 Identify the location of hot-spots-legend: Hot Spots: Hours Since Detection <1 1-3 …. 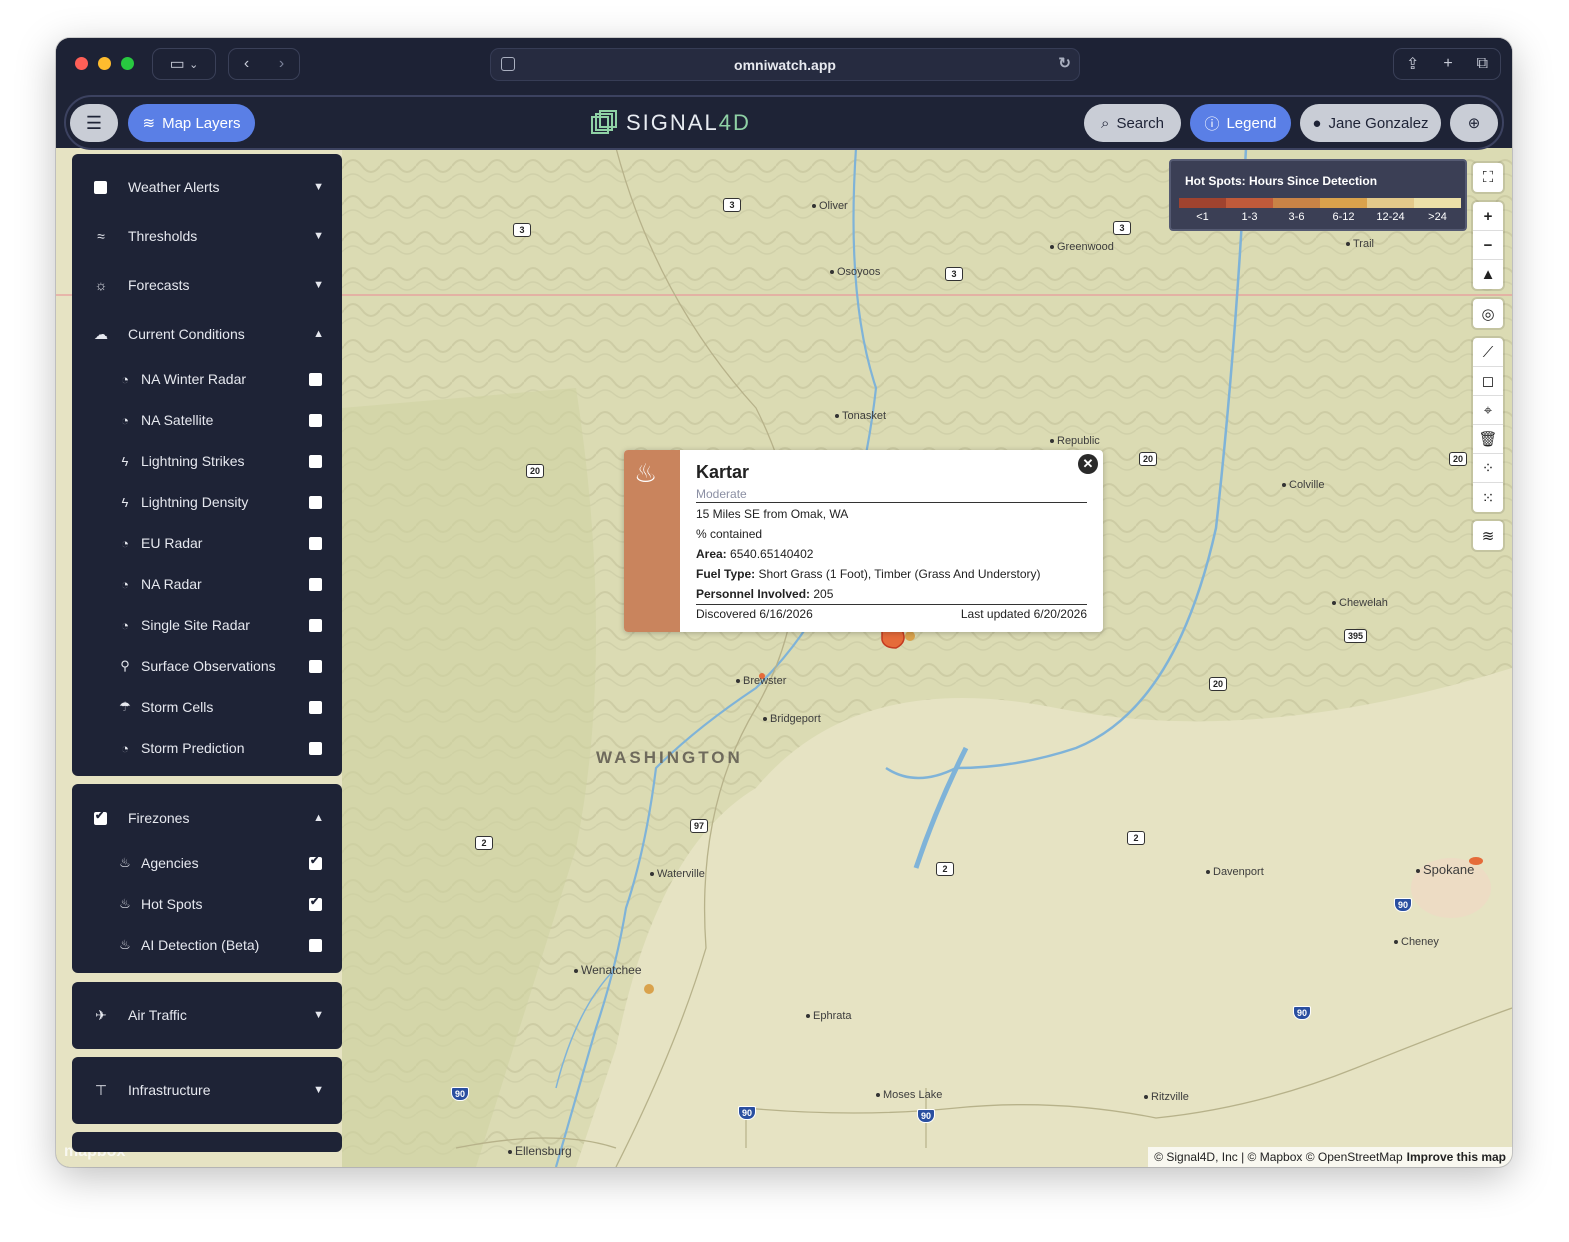
(1318, 195).